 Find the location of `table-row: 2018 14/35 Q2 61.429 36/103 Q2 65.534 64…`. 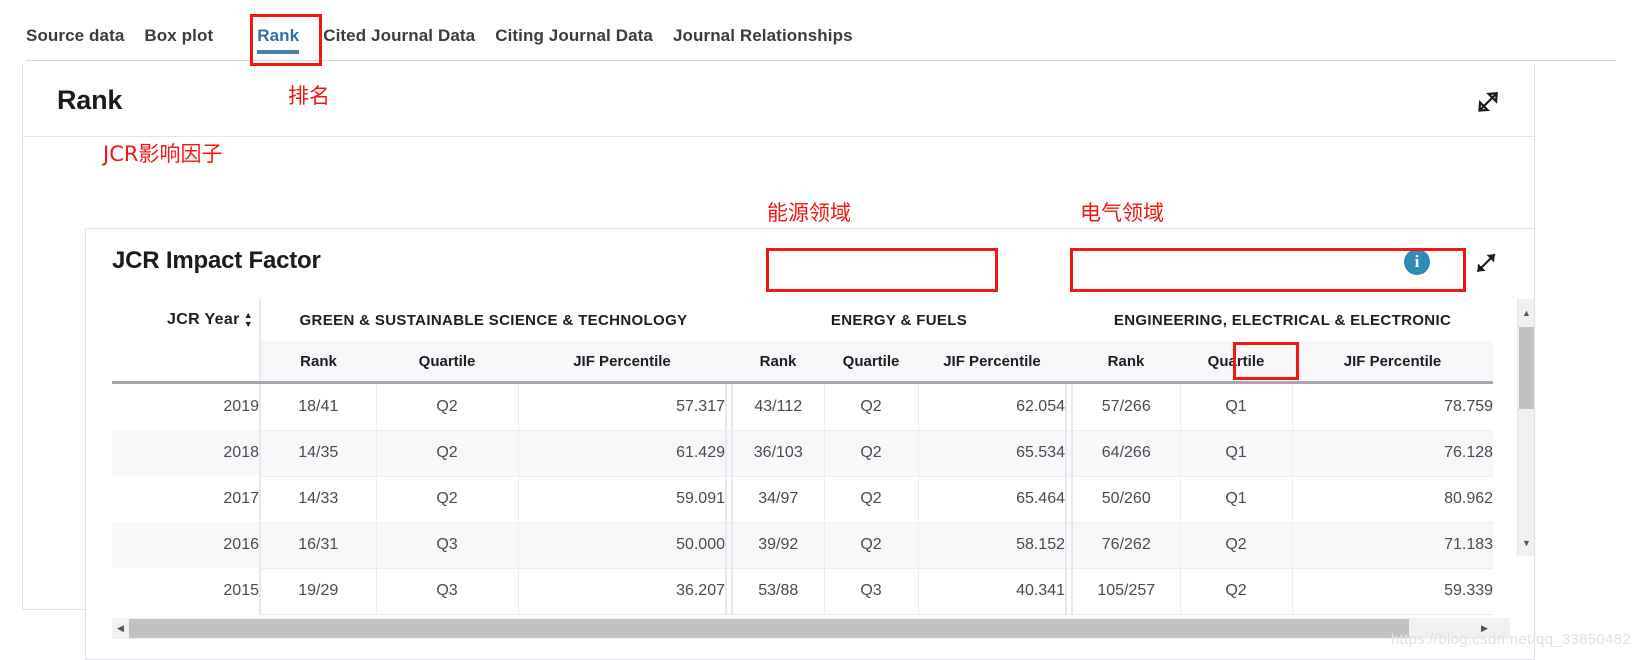

table-row: 2018 14/35 Q2 61.429 36/103 Q2 65.534 64… is located at coordinates (802, 453).